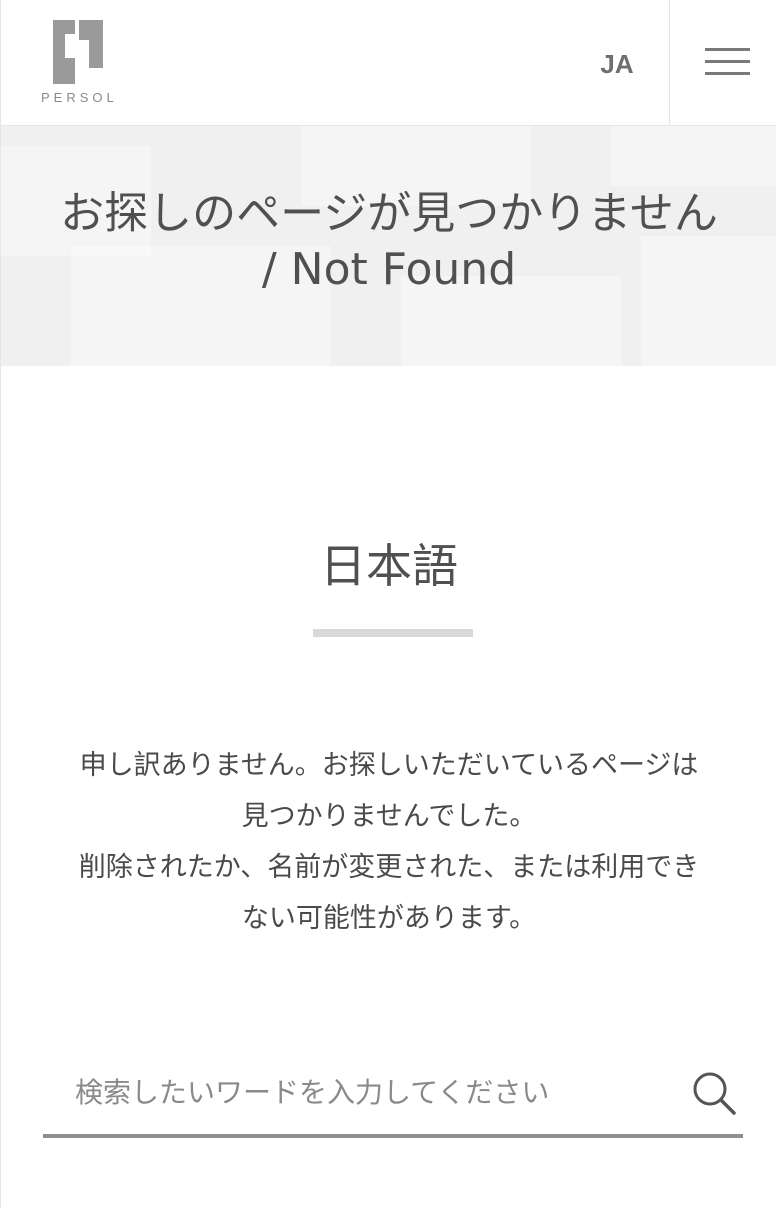 This screenshot has width=776, height=1208. Describe the element at coordinates (727, 62) in the screenshot. I see `hamburger-menu-icon` at that location.